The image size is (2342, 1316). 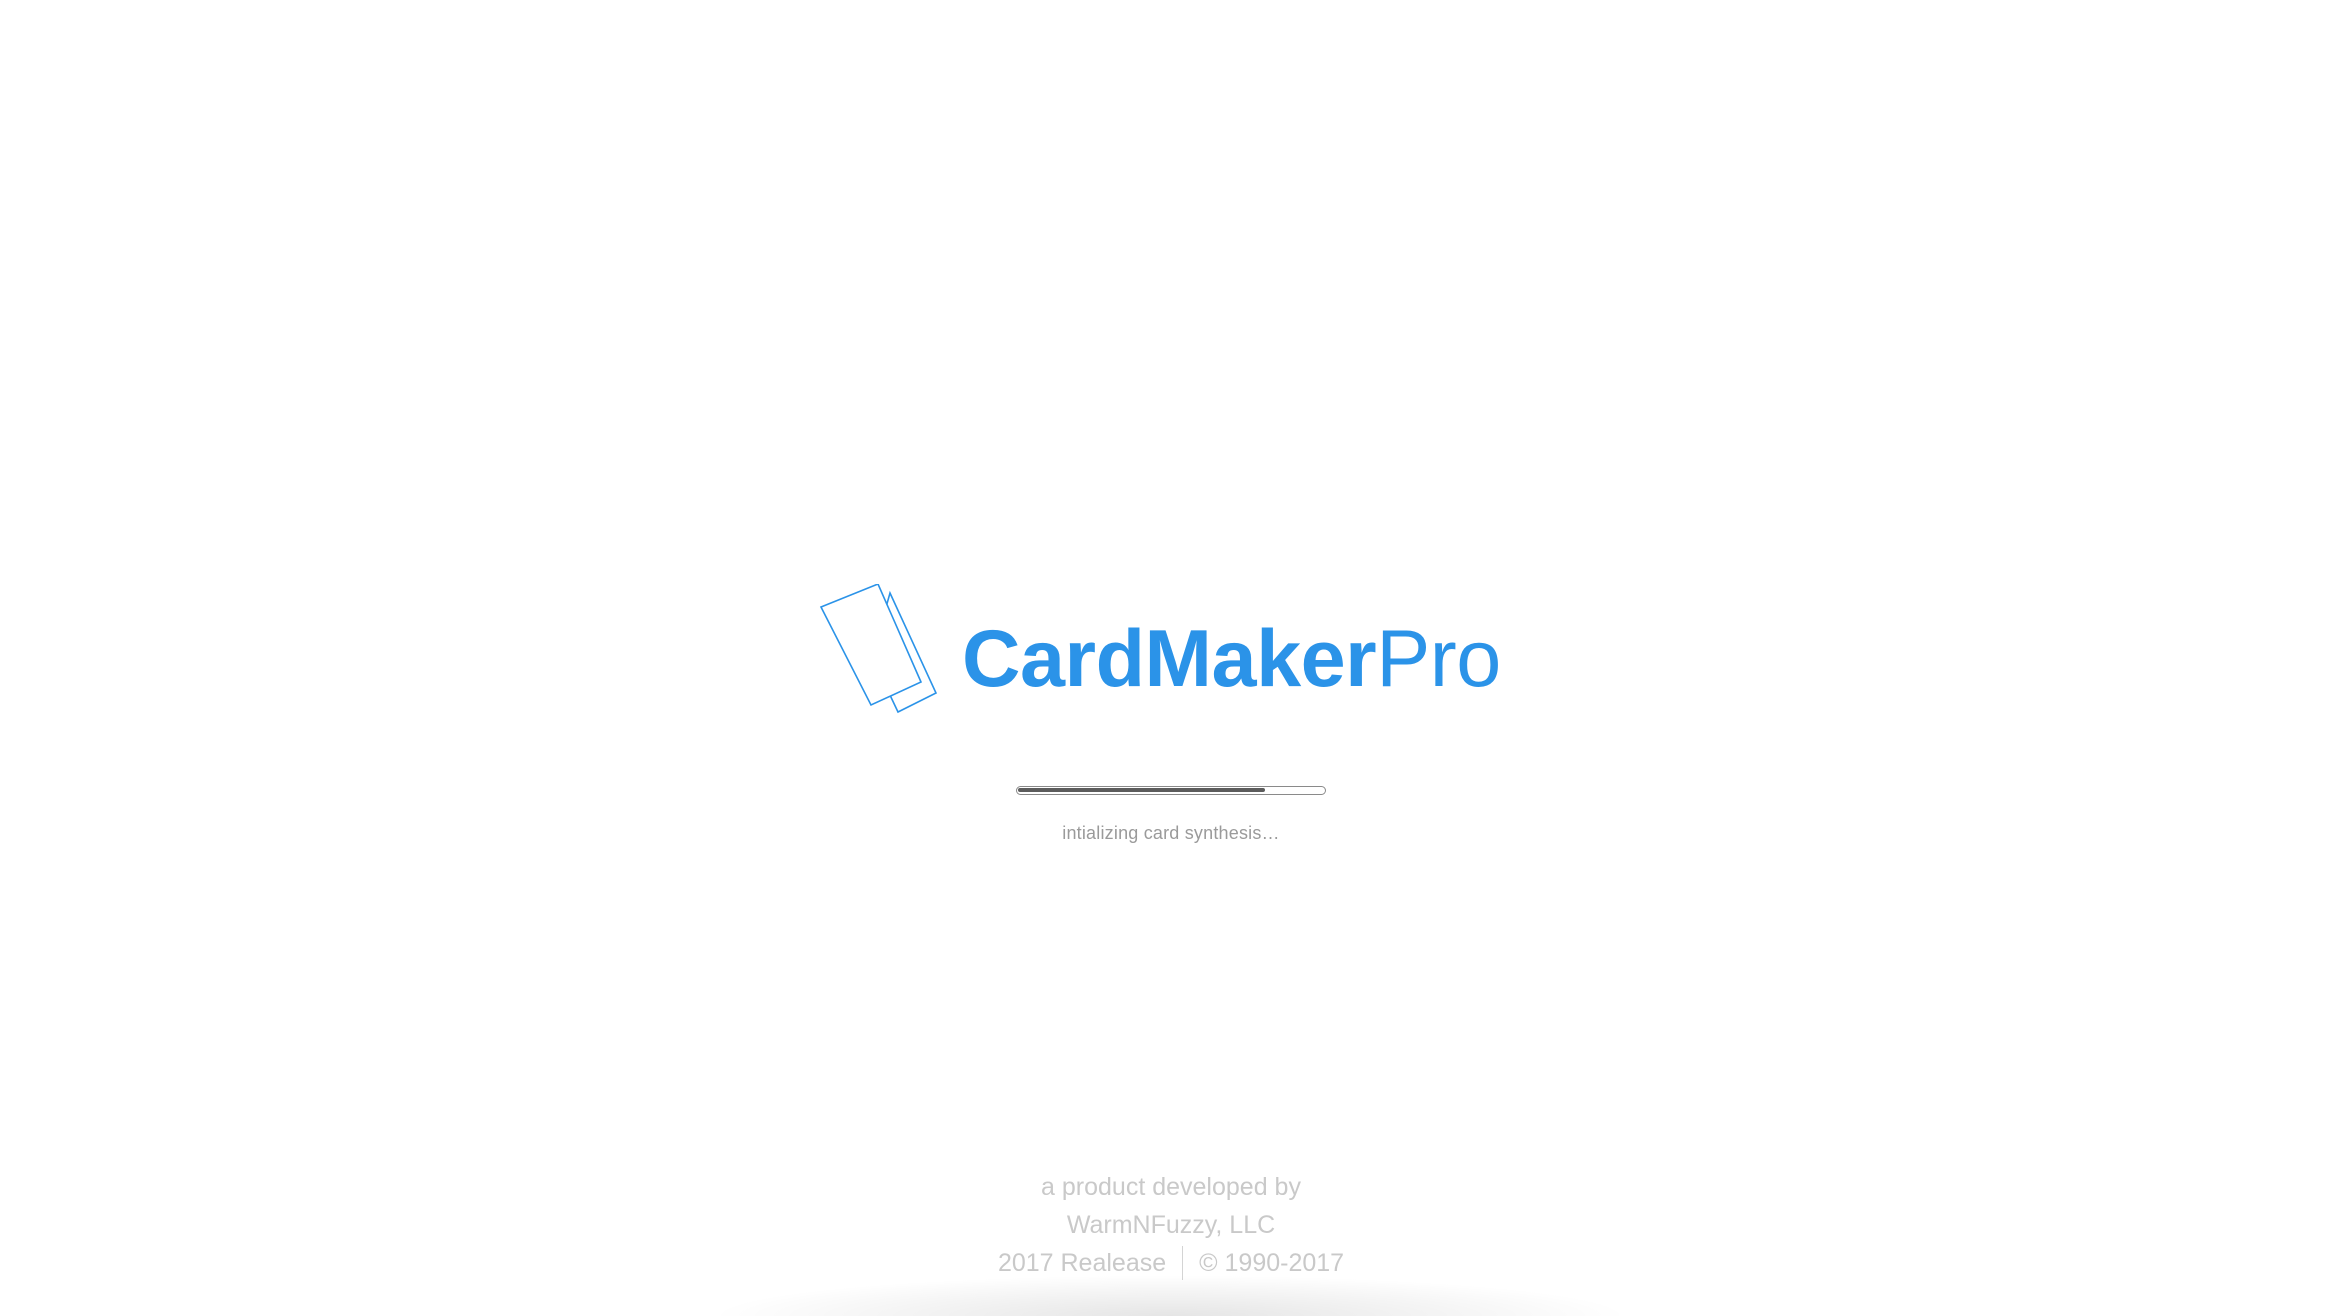 What do you see at coordinates (878, 649) in the screenshot?
I see `stacked-cards-icon` at bounding box center [878, 649].